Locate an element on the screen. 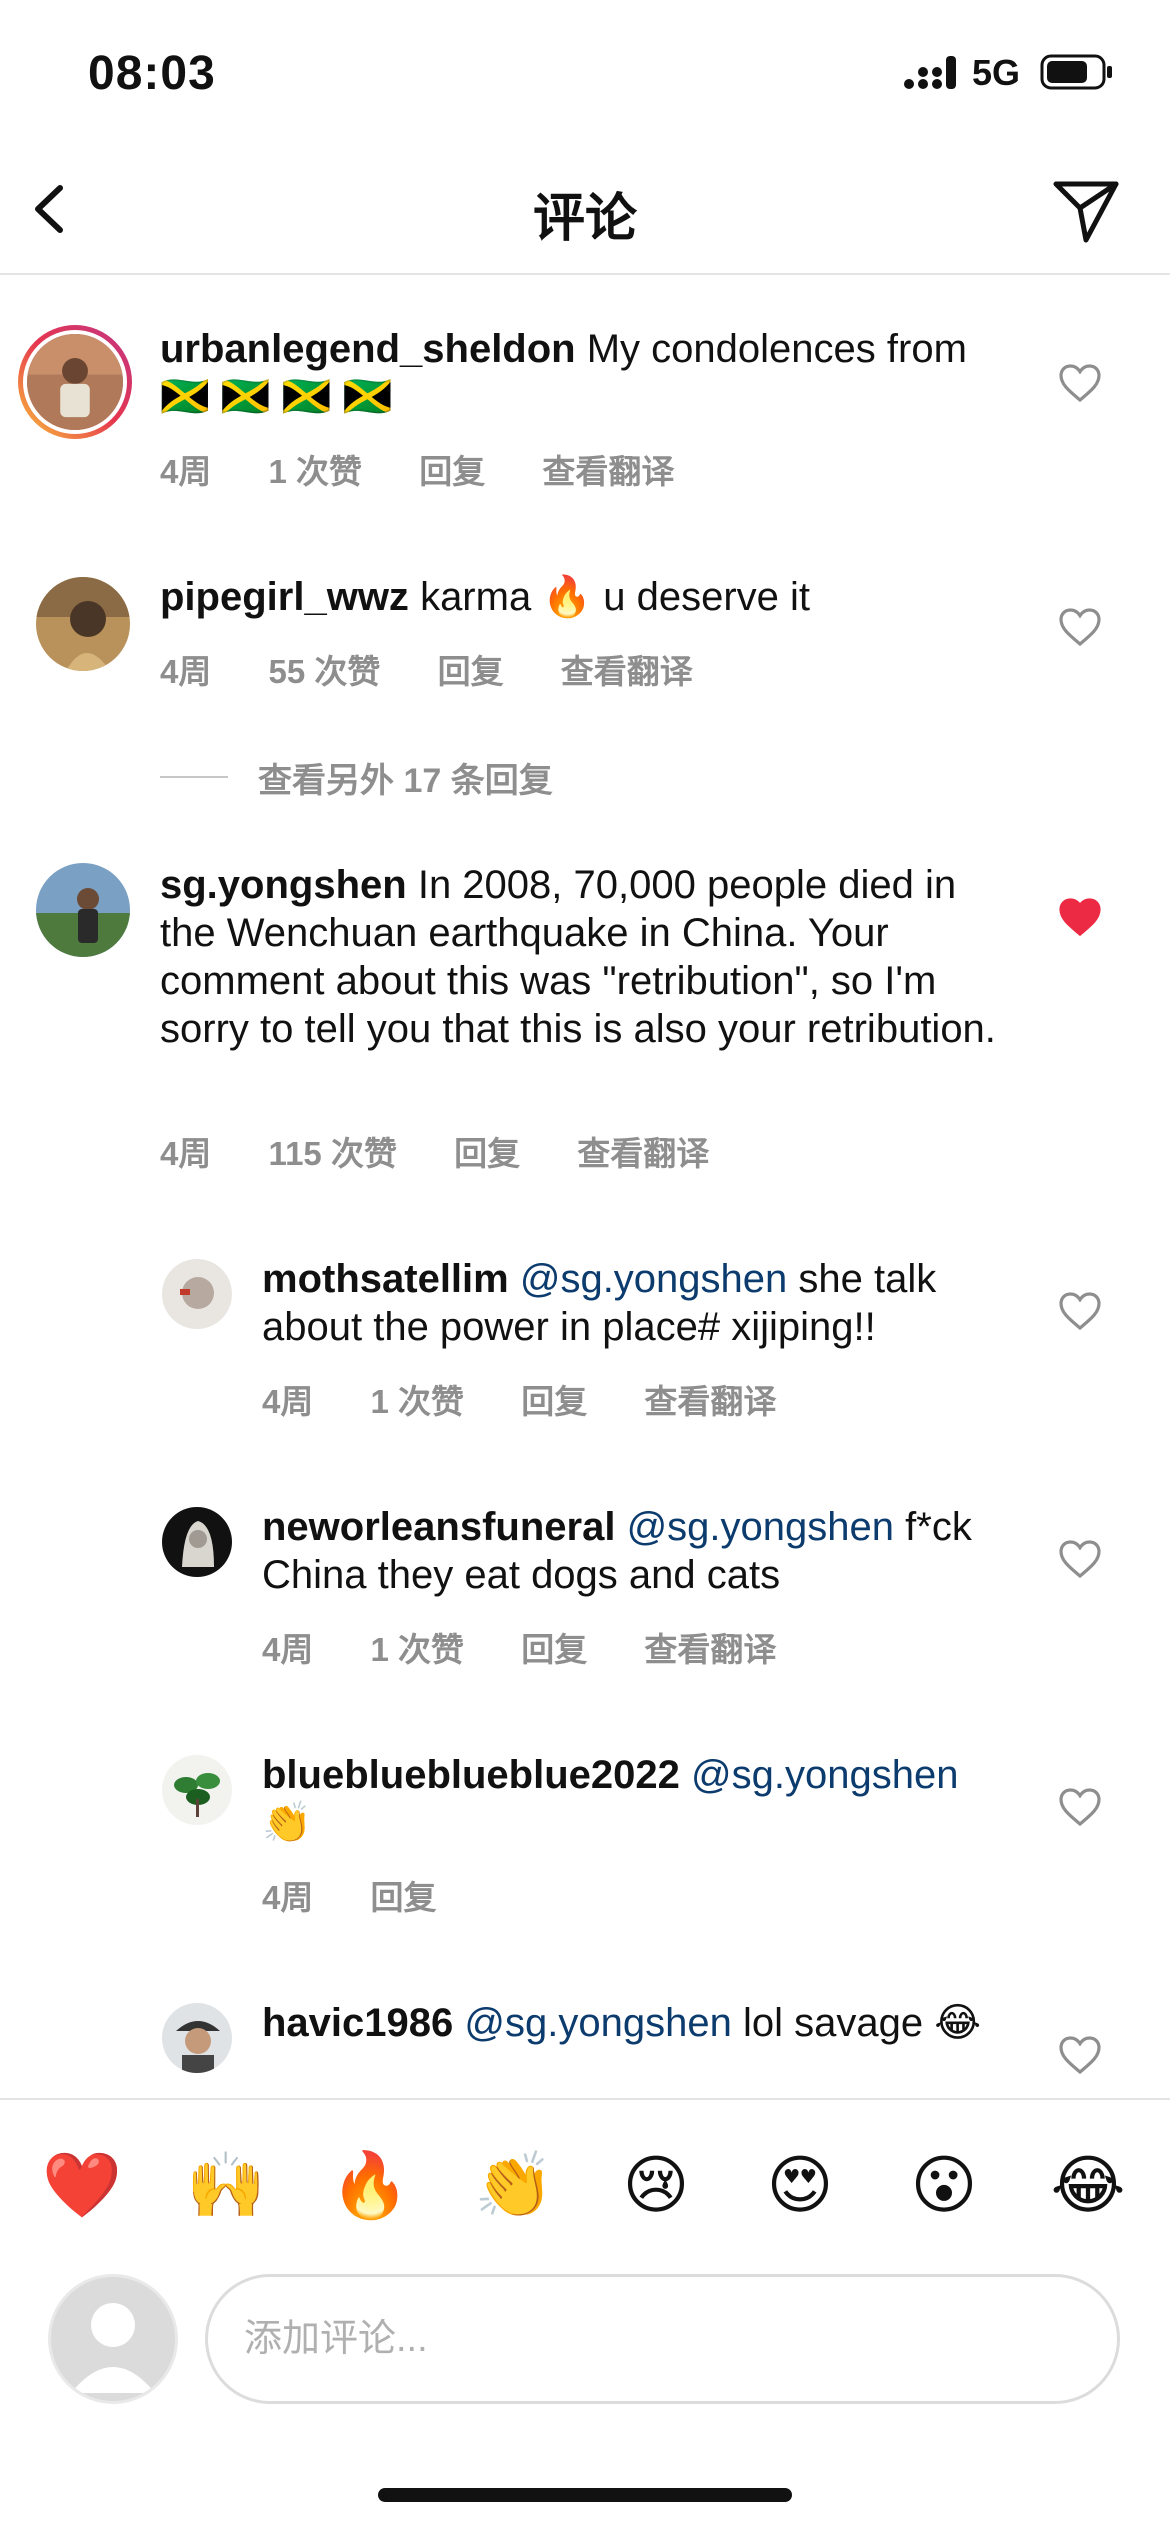 This screenshot has height=2532, width=1170. comment-meta: 4周 115 次赞 回复 查看翻译 is located at coordinates (458, 1151).